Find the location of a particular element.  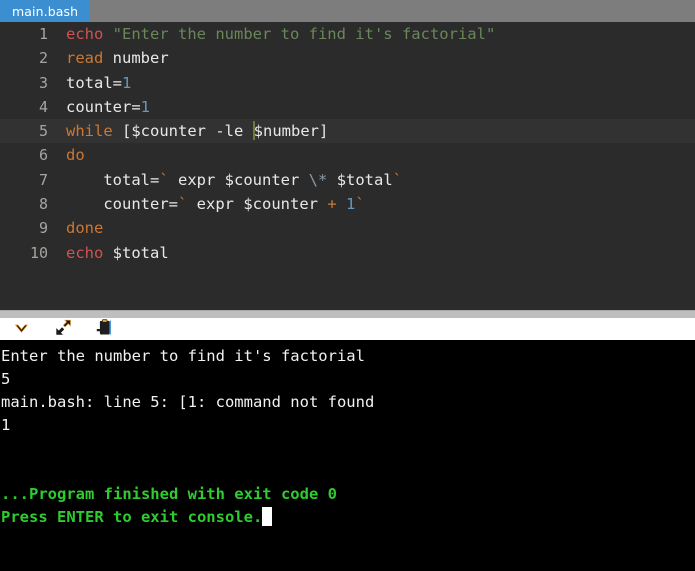

code-token: do is located at coordinates (75, 155).